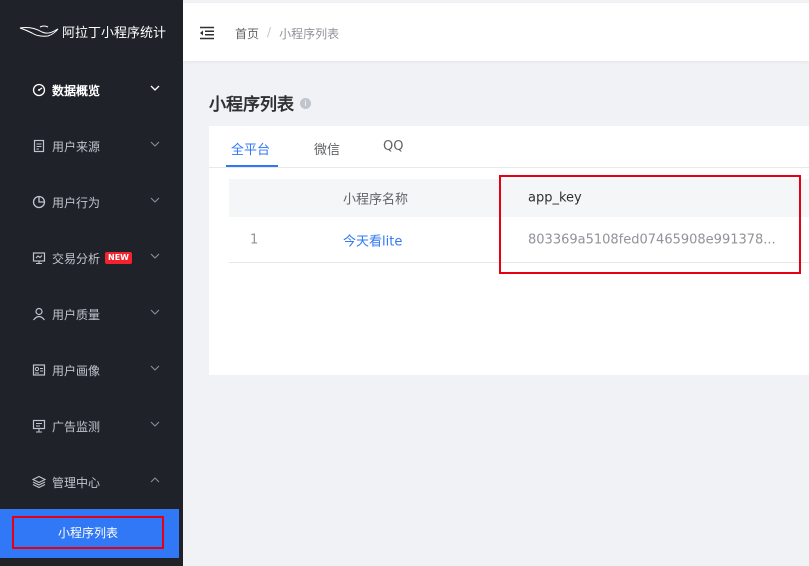 This screenshot has height=566, width=809. What do you see at coordinates (76, 146) in the screenshot?
I see `sidebar-item-label: 用户来源` at bounding box center [76, 146].